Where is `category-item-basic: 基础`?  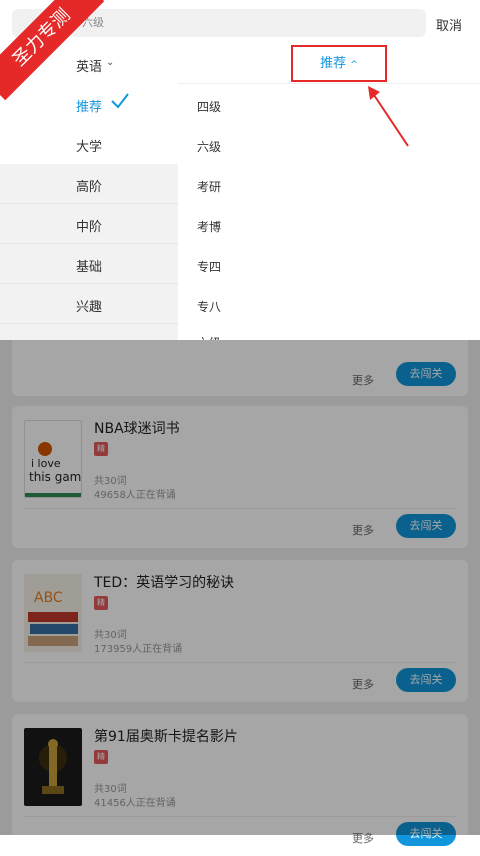 category-item-basic: 基础 is located at coordinates (89, 264).